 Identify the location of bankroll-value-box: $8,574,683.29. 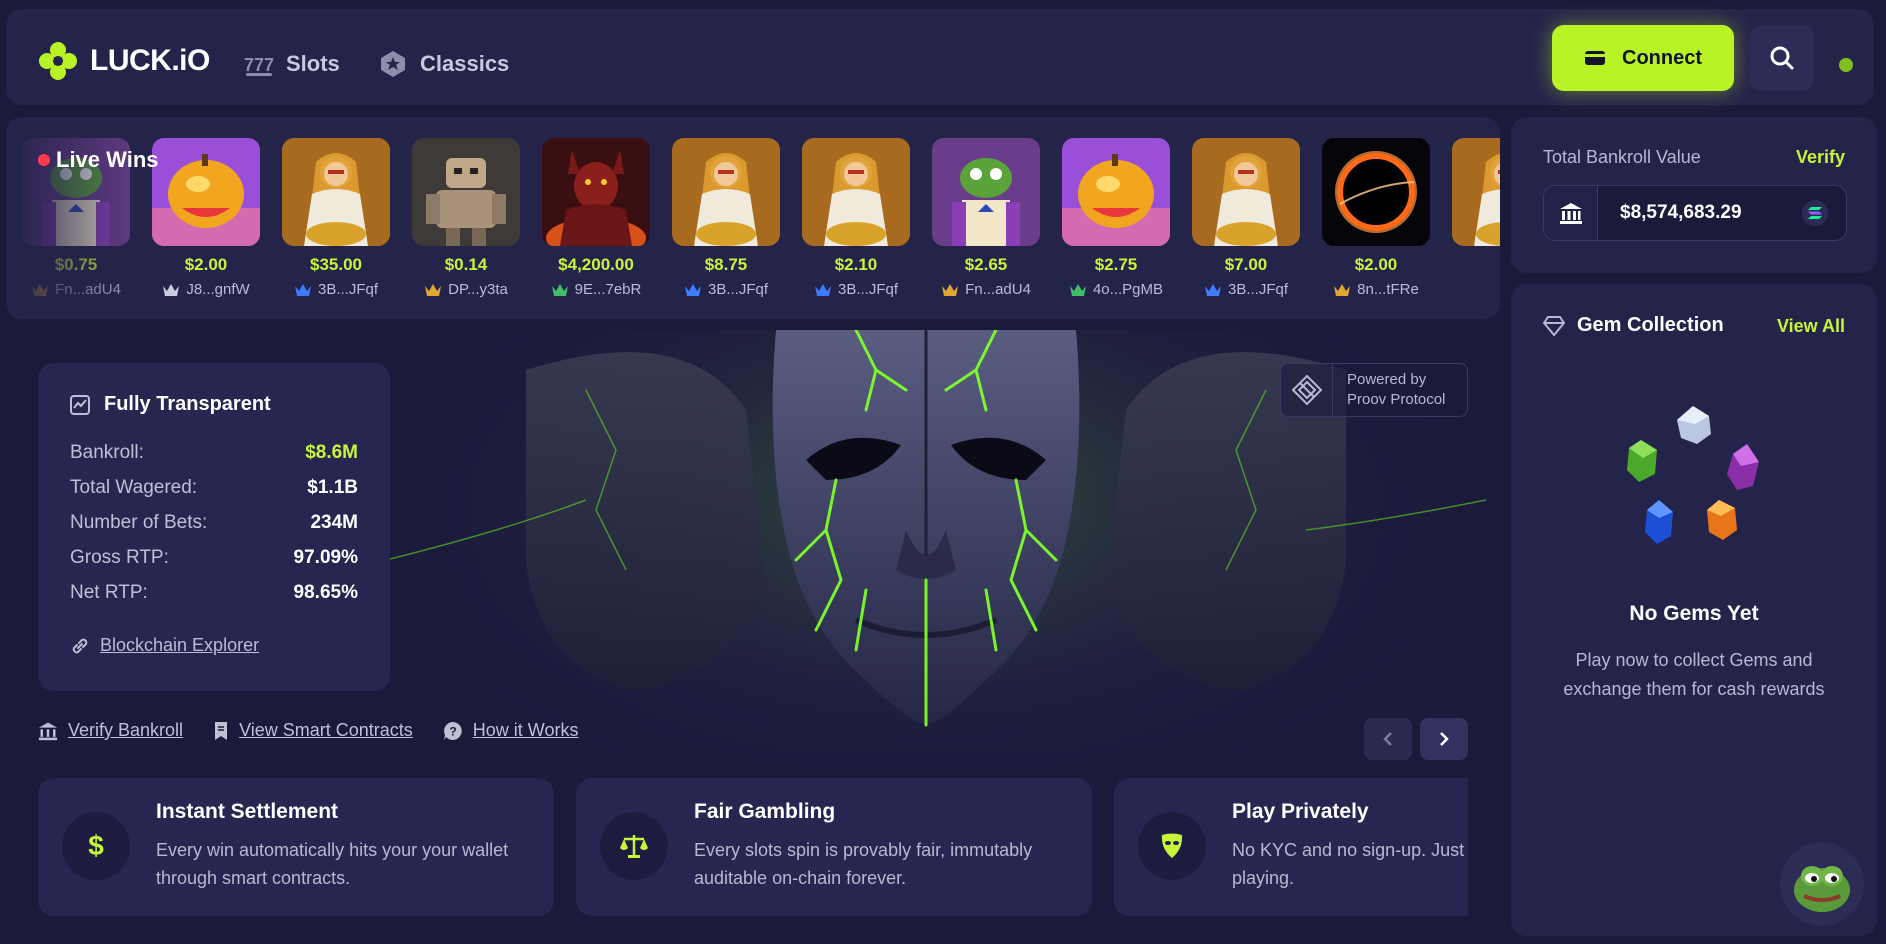
(1695, 213).